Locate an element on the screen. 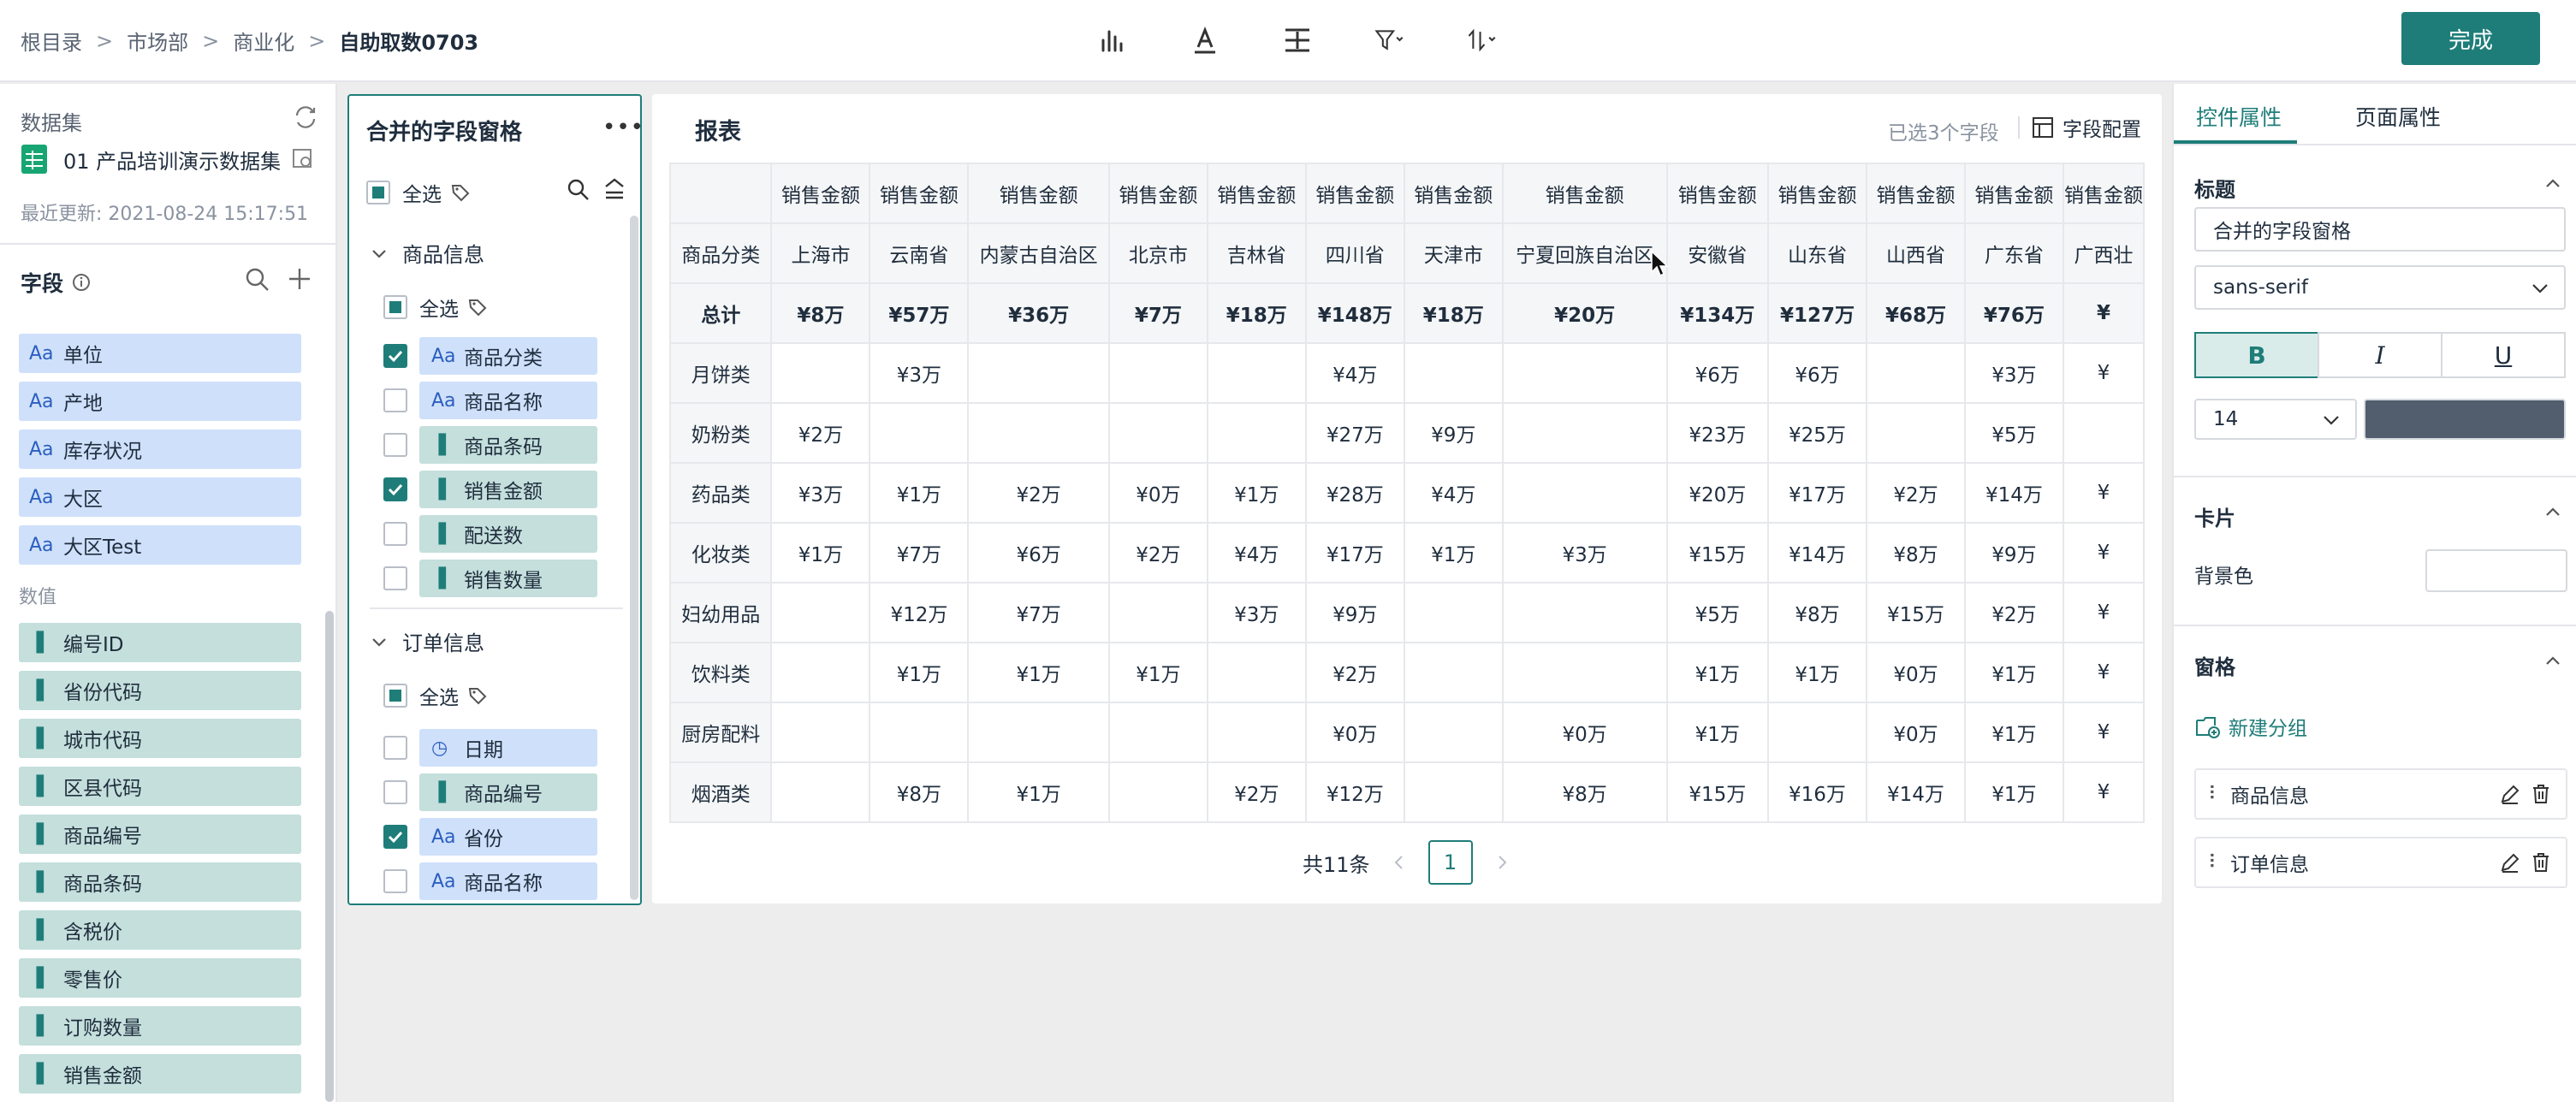  font-family-select: sans-serif is located at coordinates (2380, 288).